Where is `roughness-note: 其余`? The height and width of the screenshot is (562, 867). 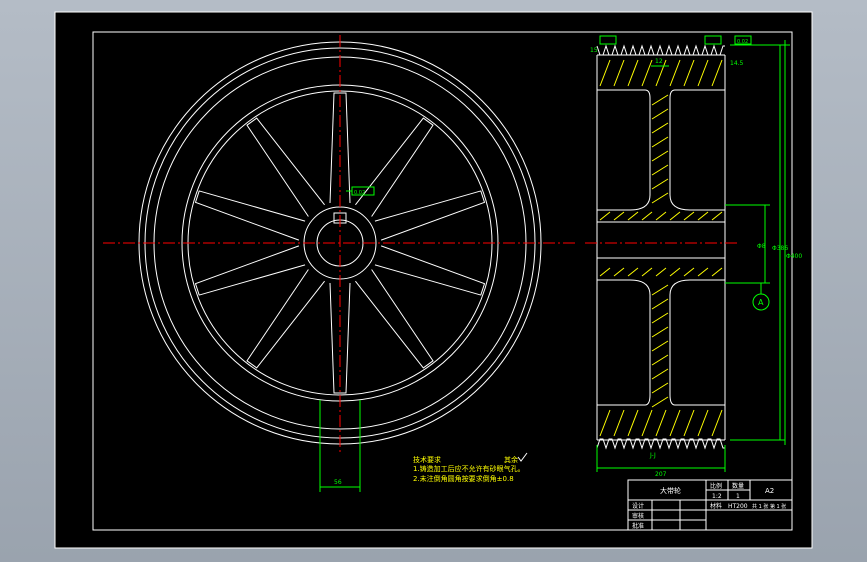 roughness-note: 其余 is located at coordinates (511, 459).